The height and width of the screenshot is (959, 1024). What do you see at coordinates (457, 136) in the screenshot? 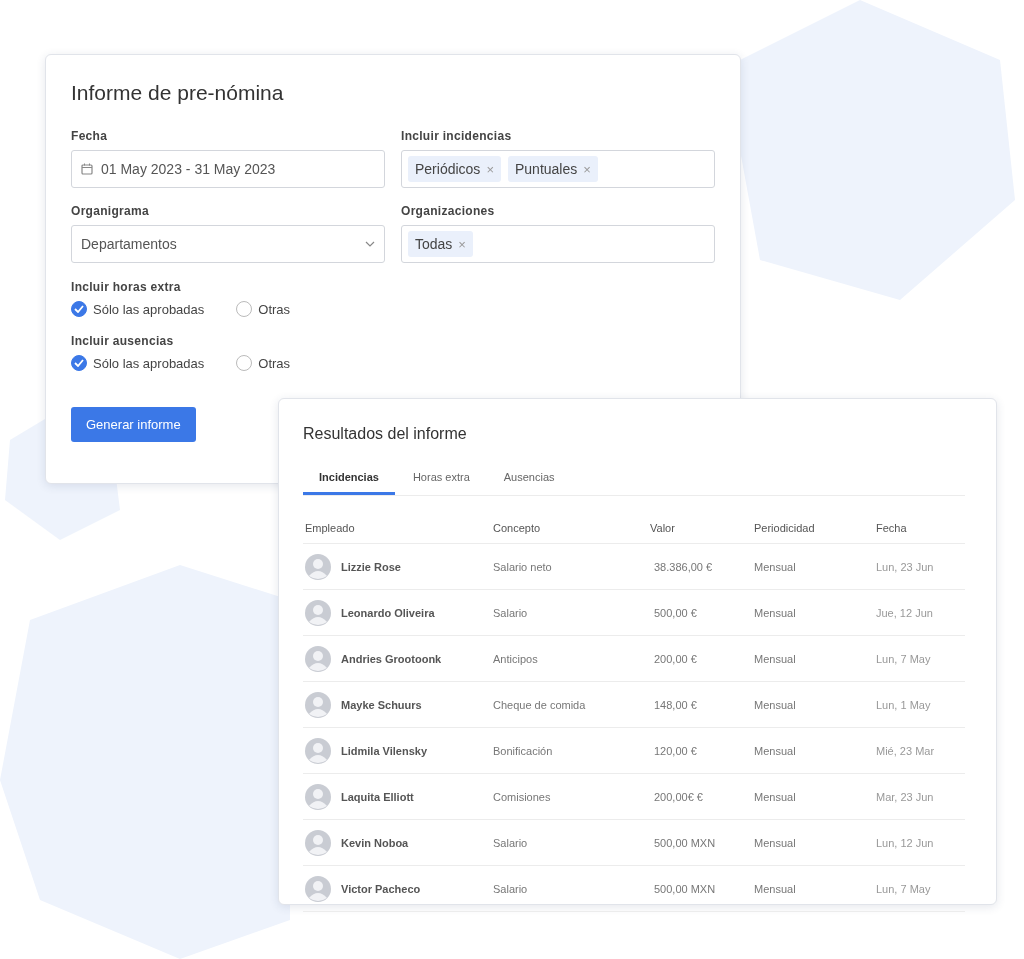
I see `field-label: Incluir incidencias` at bounding box center [457, 136].